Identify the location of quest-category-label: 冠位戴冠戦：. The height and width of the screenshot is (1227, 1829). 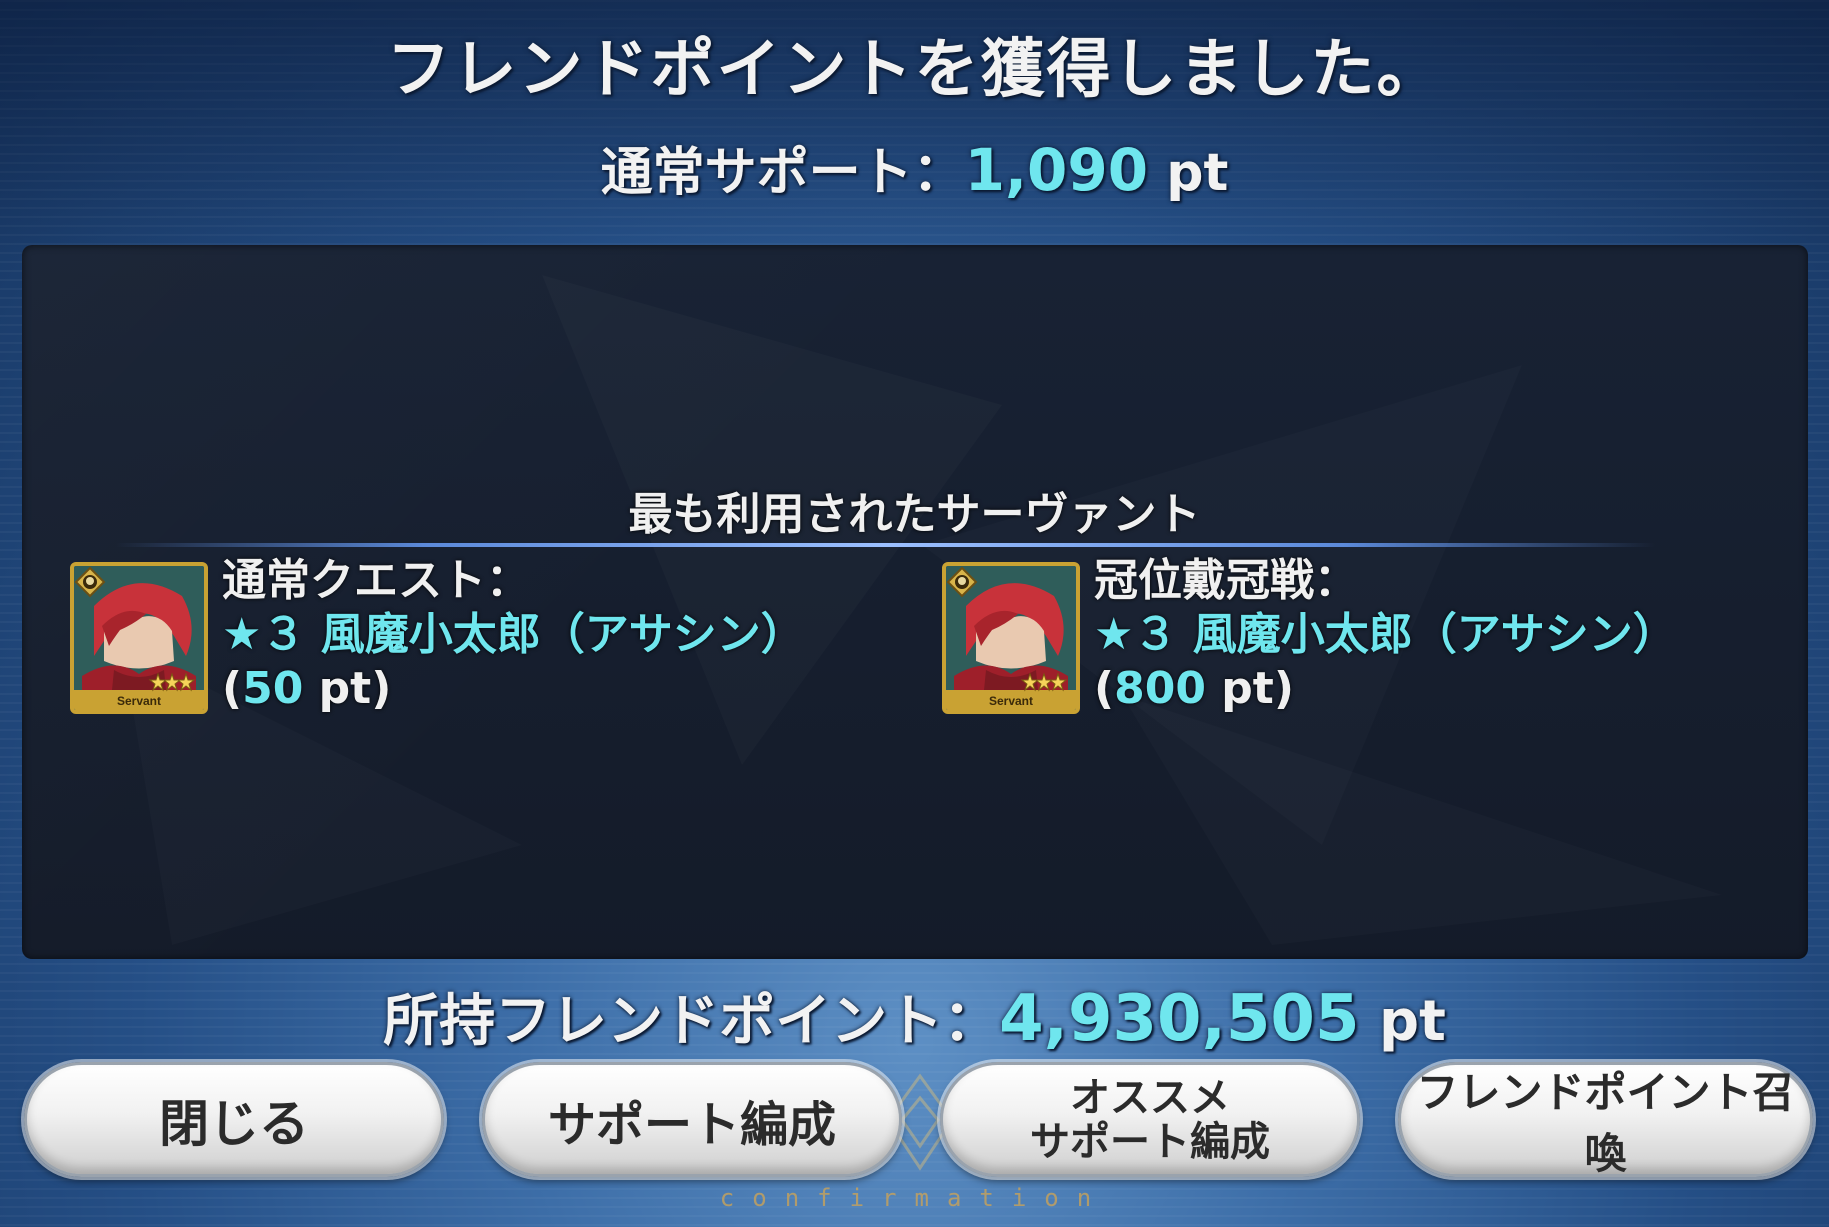
(1226, 580).